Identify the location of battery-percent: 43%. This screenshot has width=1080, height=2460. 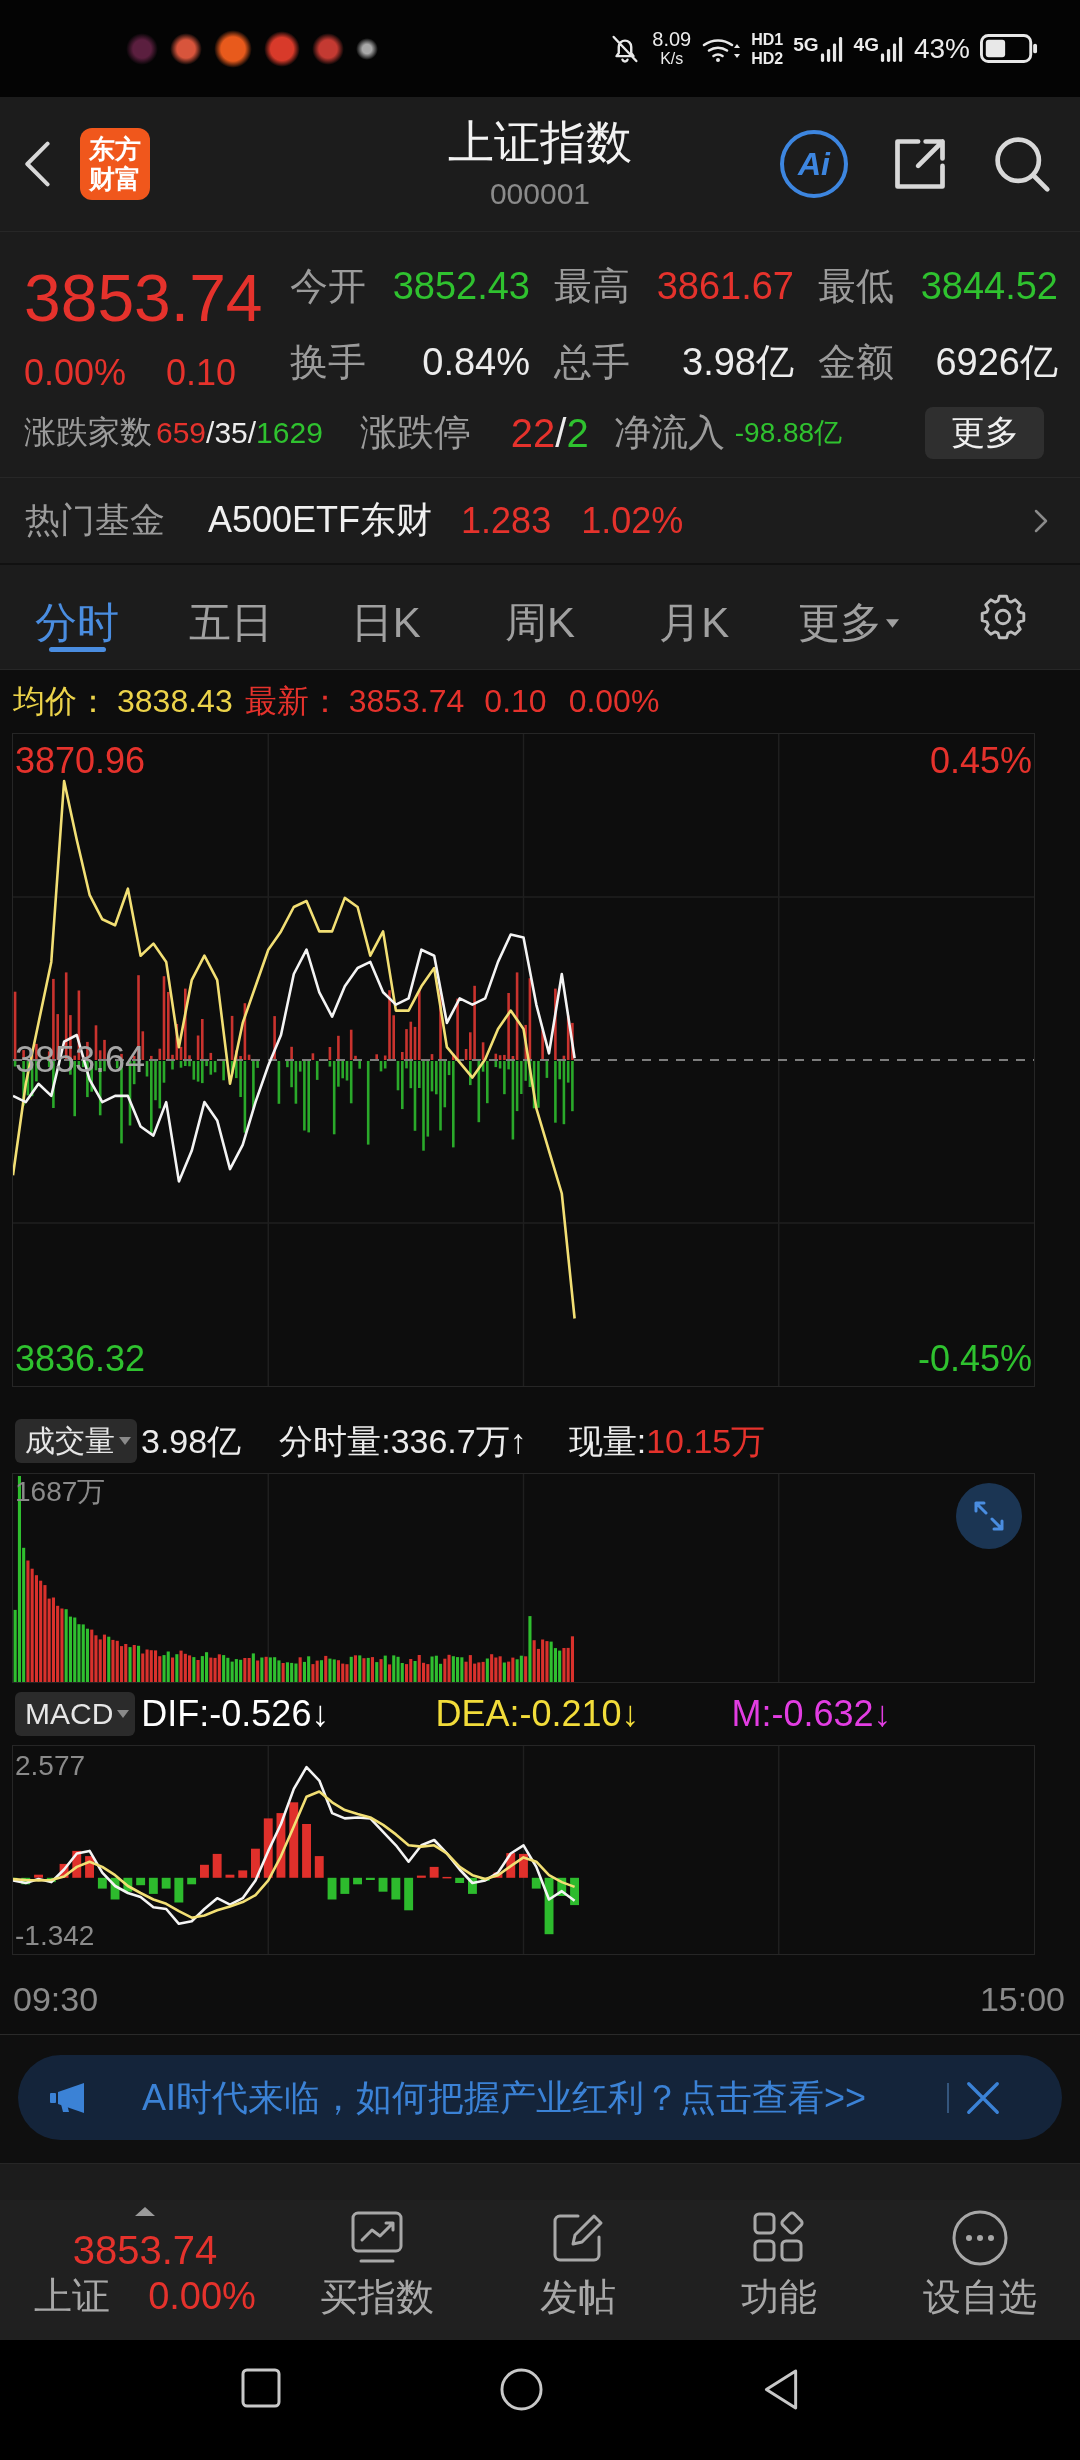
(941, 48).